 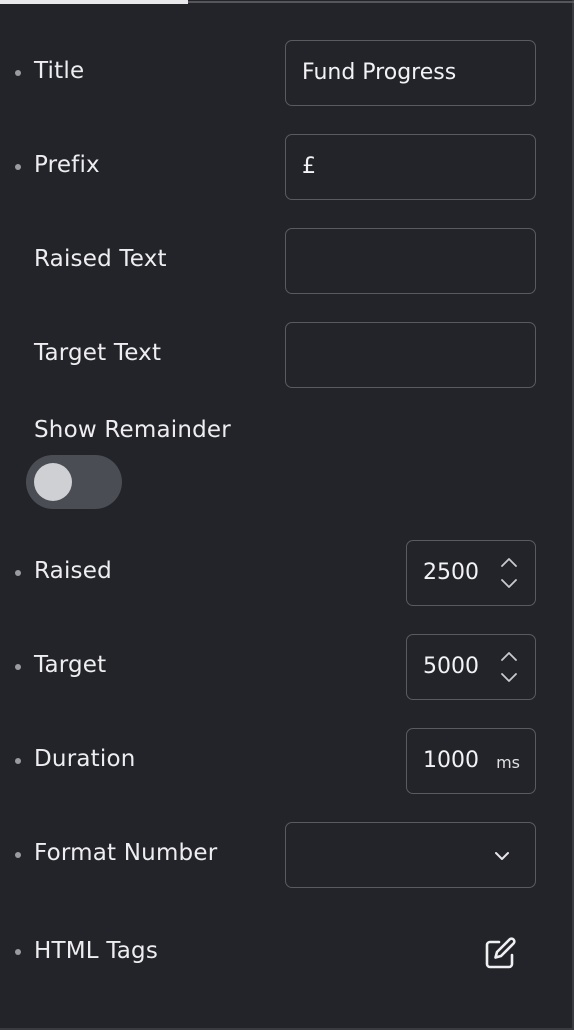 I want to click on prefix-row: Prefix £, so click(x=287, y=167).